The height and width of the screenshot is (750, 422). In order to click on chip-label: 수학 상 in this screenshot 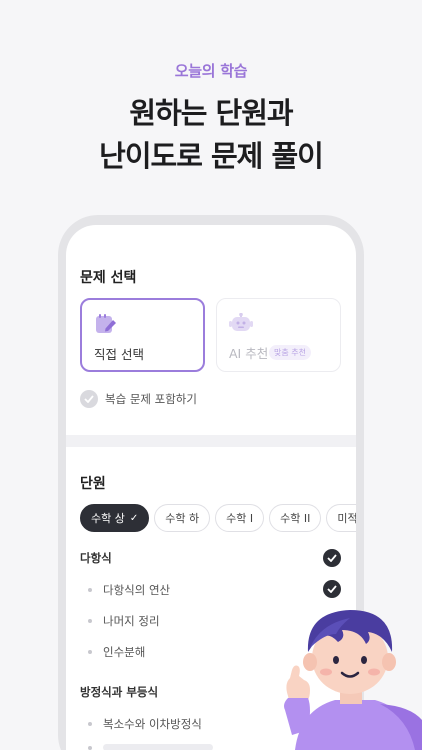, I will do `click(108, 518)`.